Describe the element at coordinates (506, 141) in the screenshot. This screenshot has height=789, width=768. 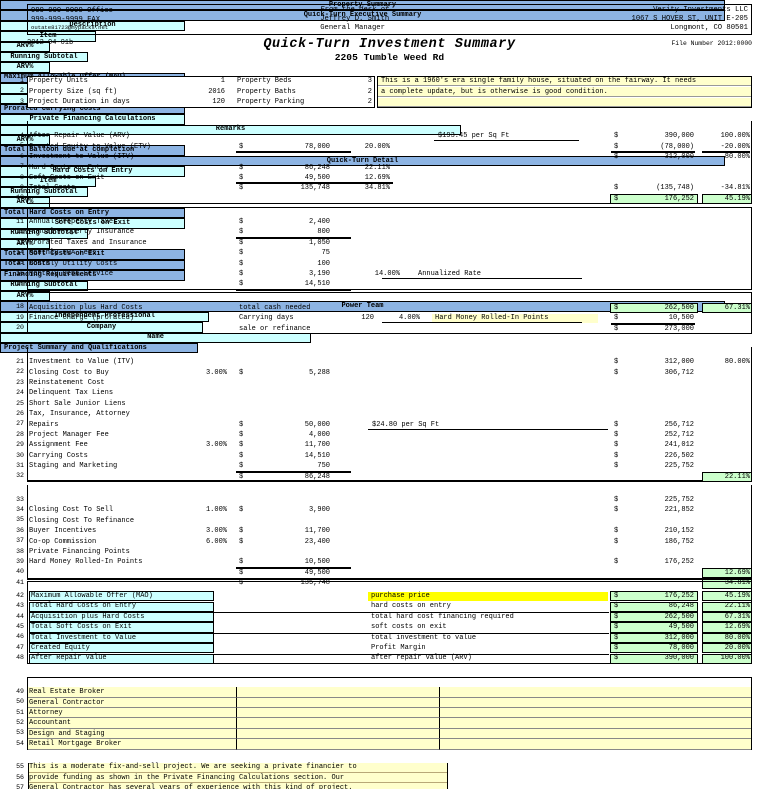
I see `exec-annotation-underline` at that location.